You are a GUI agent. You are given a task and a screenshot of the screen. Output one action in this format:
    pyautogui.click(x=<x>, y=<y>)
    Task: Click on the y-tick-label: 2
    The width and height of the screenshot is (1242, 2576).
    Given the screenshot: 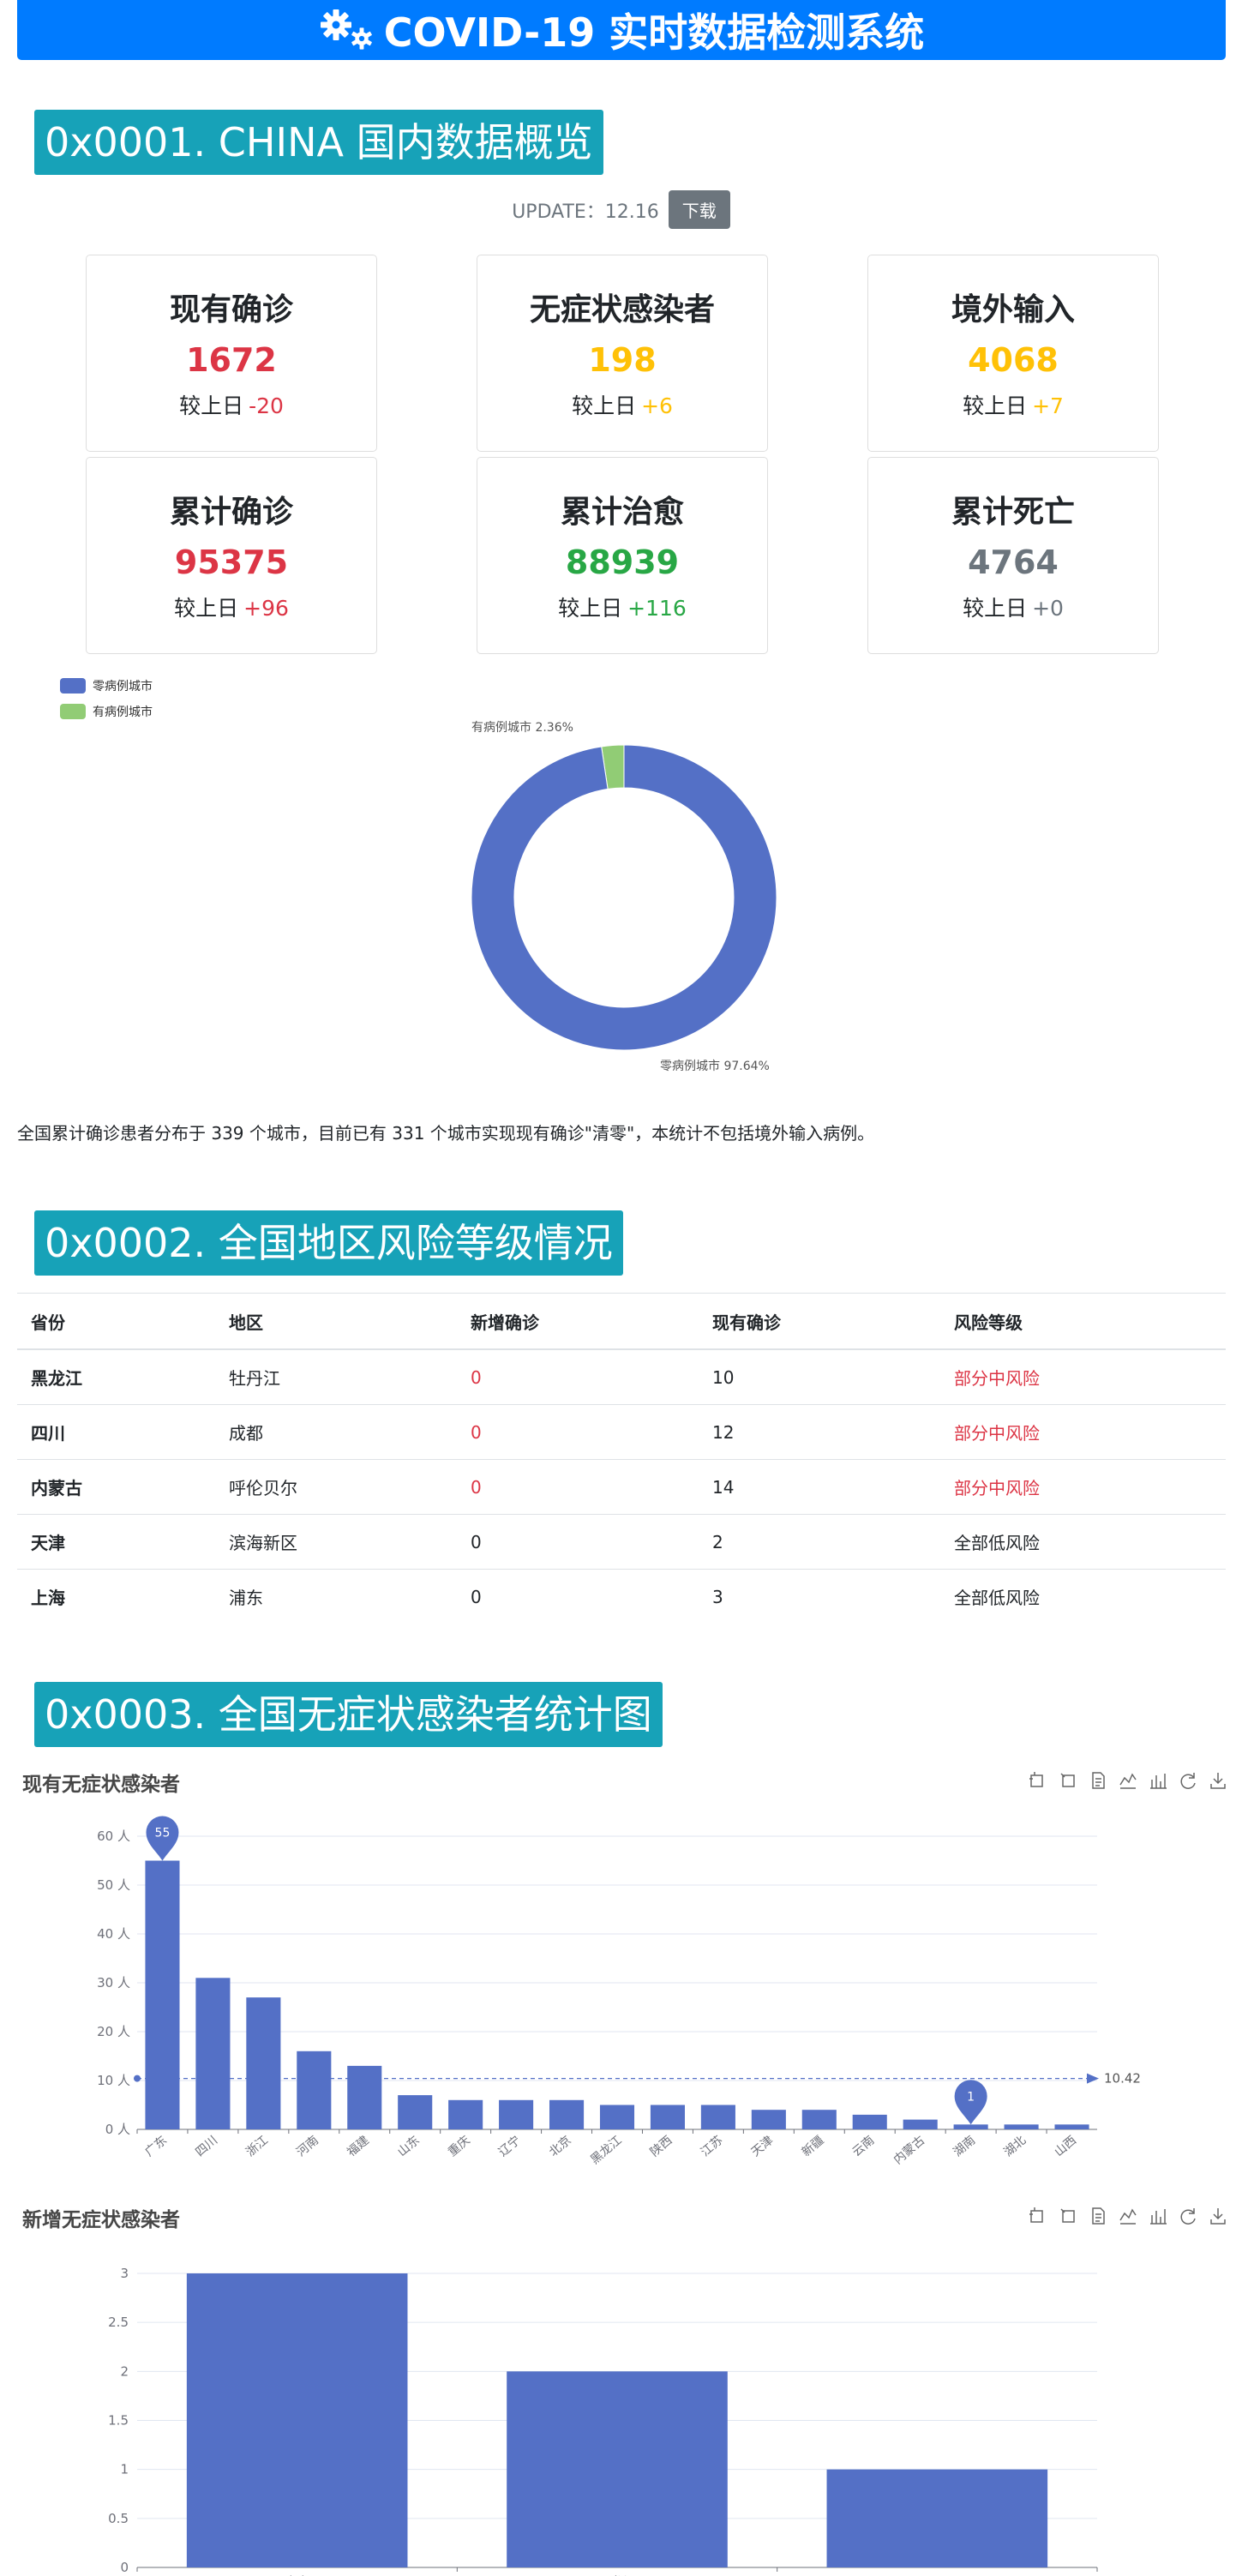 What is the action you would take?
    pyautogui.click(x=124, y=2371)
    